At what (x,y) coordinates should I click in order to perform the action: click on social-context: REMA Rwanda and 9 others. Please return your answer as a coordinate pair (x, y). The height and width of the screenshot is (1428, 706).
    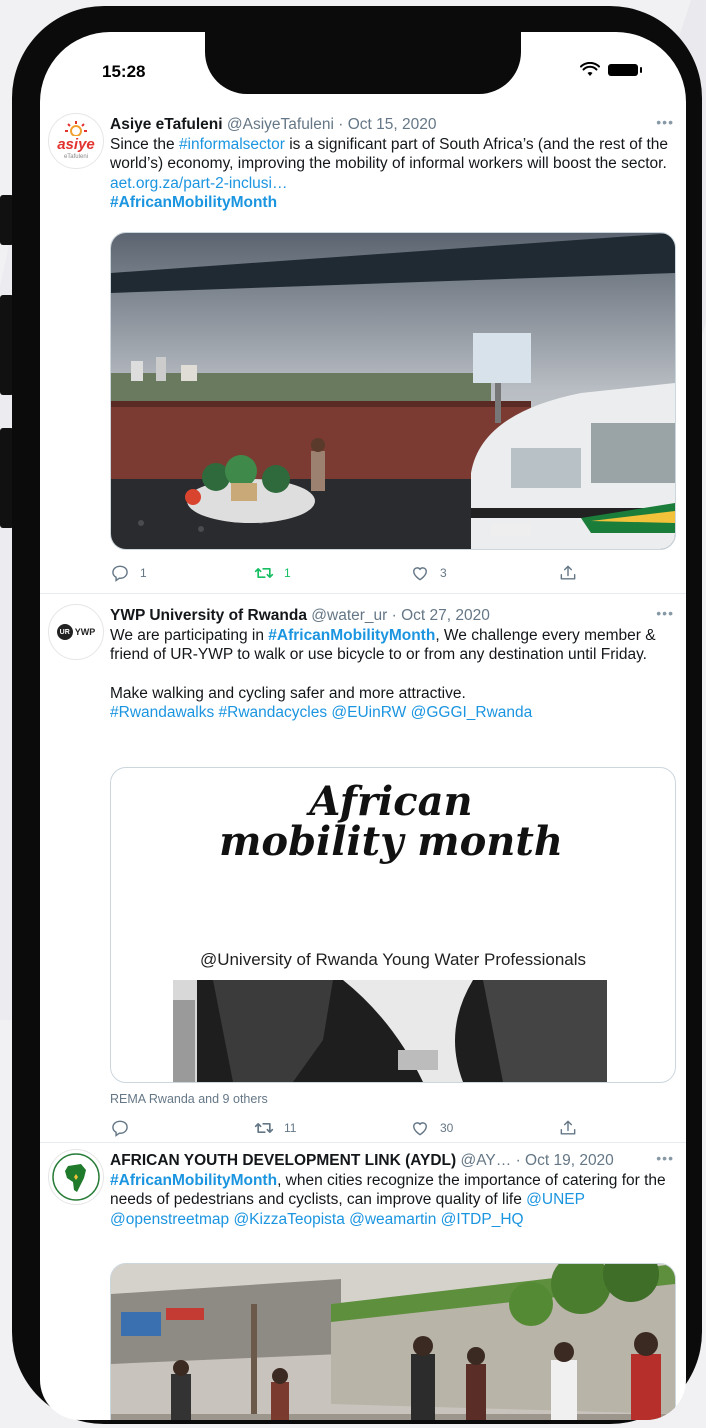
    Looking at the image, I should click on (189, 1099).